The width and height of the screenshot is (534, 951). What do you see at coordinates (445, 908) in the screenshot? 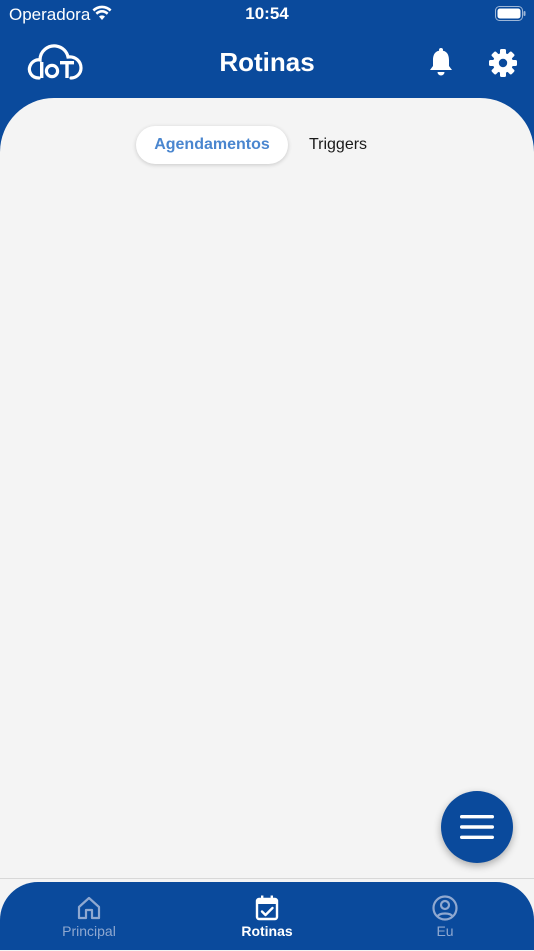
I see `user-circle-icon` at bounding box center [445, 908].